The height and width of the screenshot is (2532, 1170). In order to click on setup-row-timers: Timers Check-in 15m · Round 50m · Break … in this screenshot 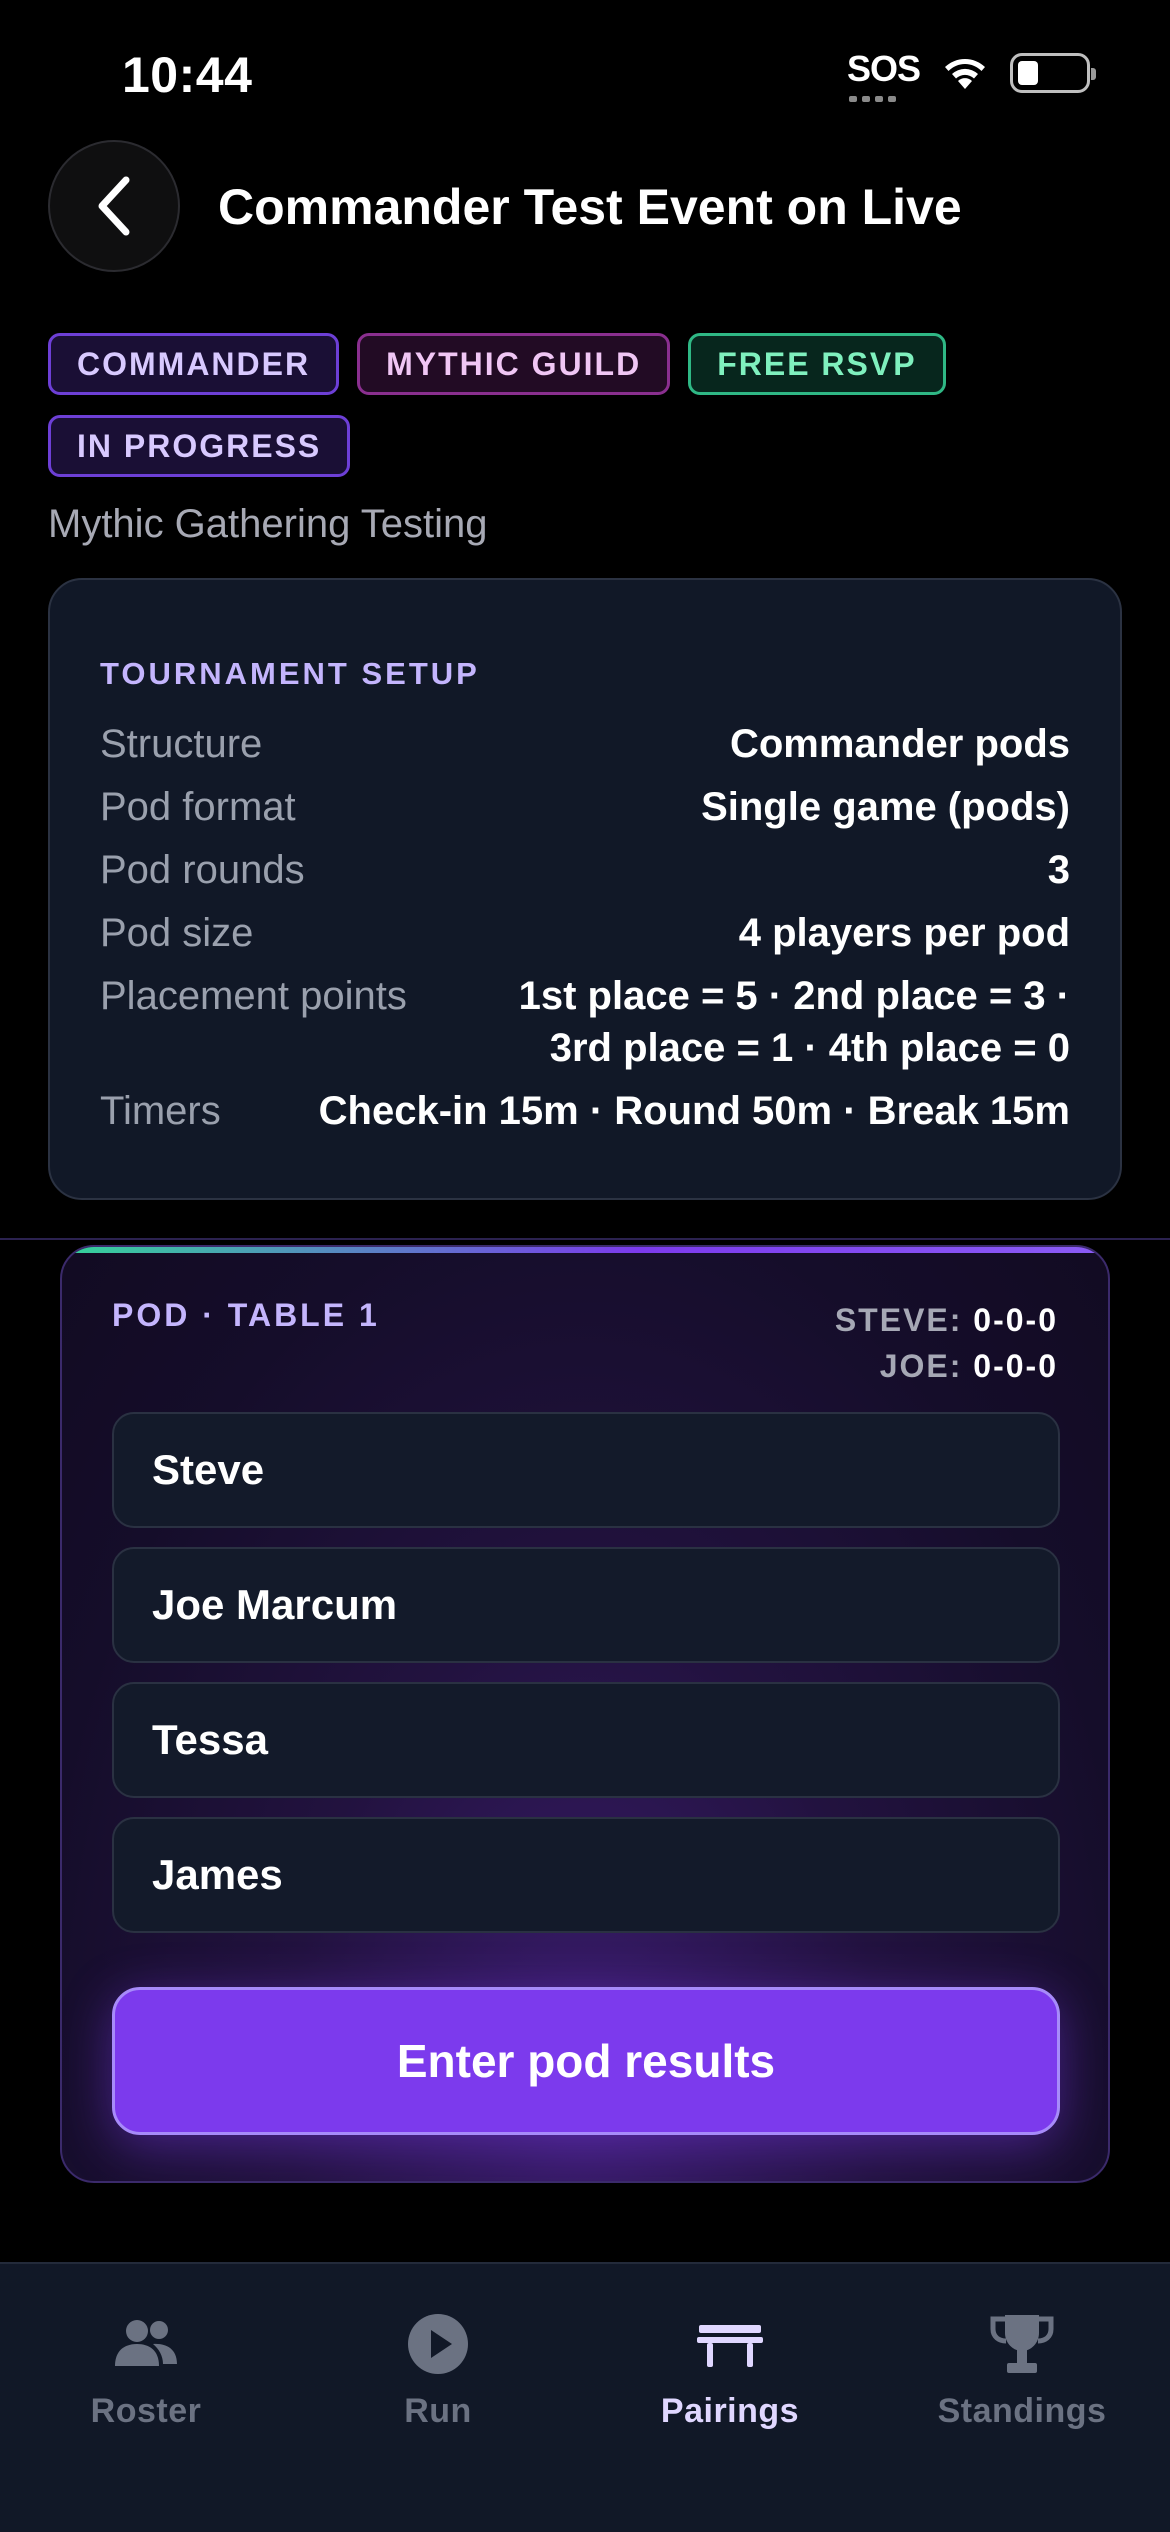, I will do `click(585, 1111)`.